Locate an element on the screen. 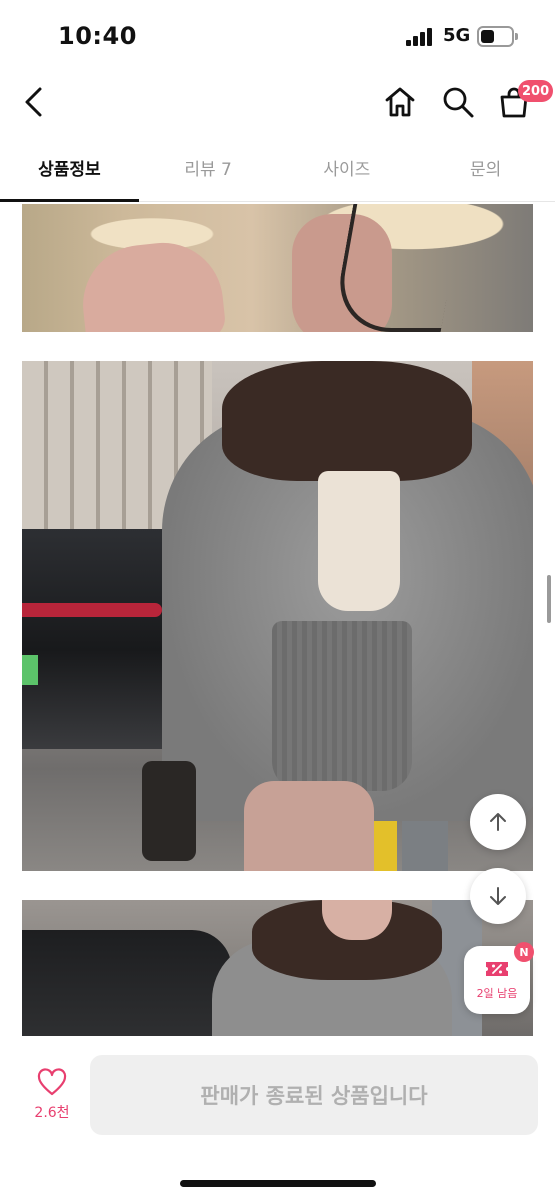  signal-icon is located at coordinates (421, 37).